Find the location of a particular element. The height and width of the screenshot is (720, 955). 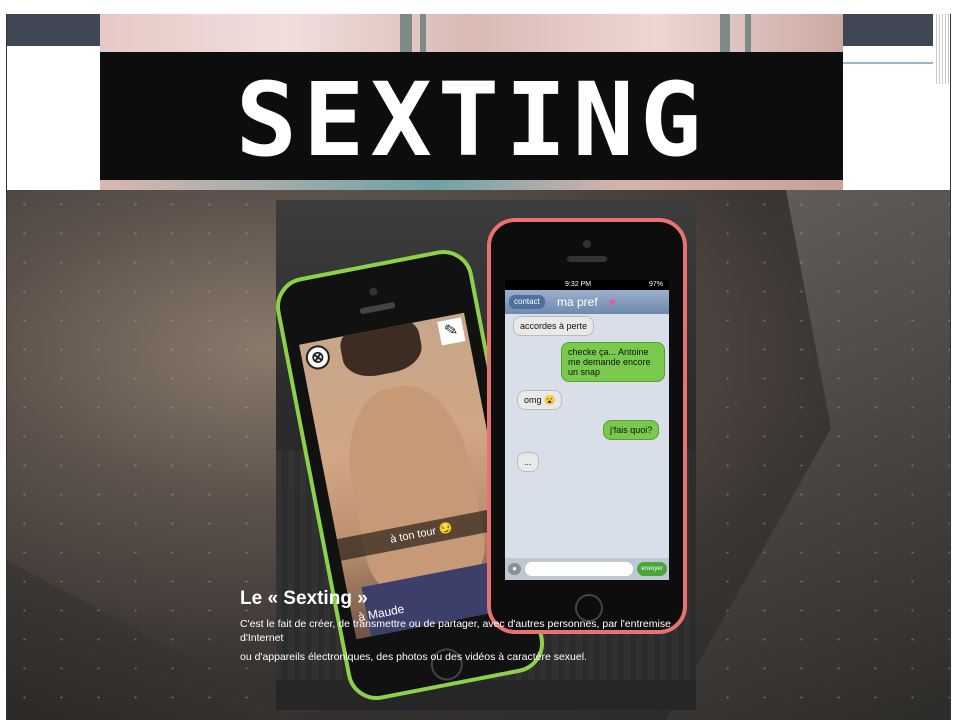

photo-subject-torso is located at coordinates (413, 485).